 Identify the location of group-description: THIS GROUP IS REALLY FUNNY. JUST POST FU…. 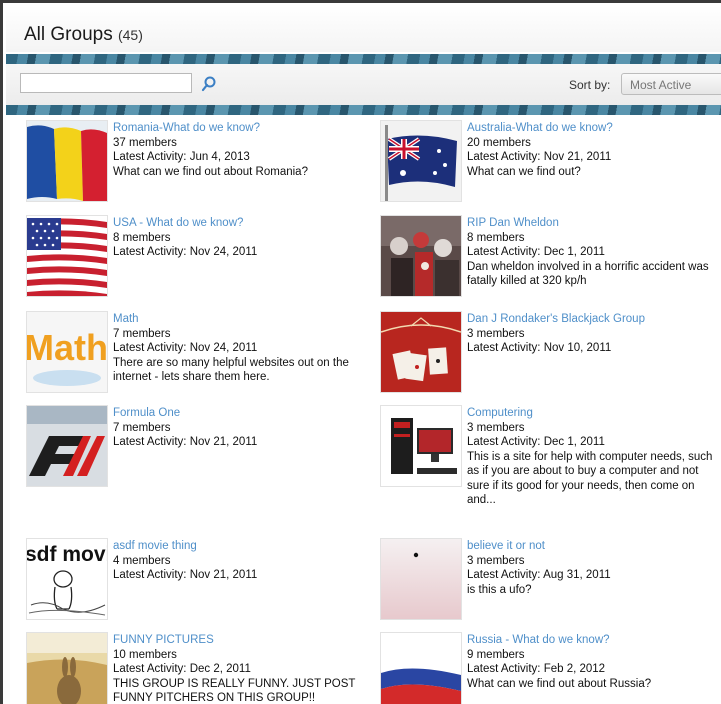
(234, 690).